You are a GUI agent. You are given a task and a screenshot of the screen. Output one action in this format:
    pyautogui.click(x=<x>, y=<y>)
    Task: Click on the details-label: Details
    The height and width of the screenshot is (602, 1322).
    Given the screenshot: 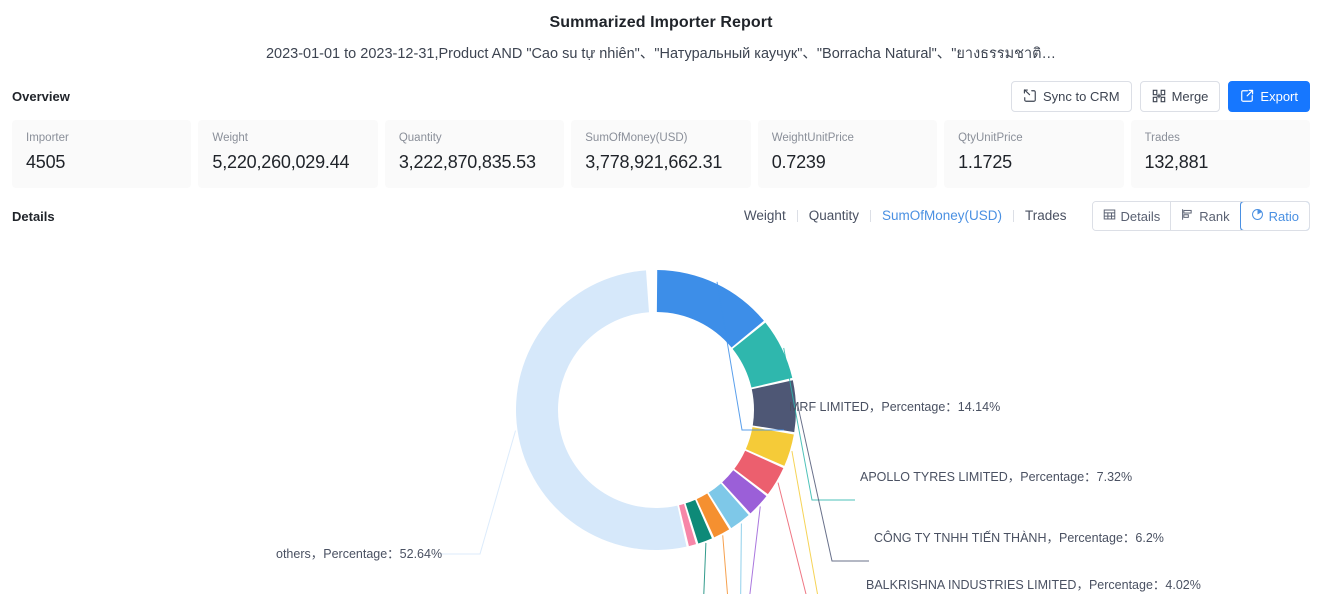 What is the action you would take?
    pyautogui.click(x=33, y=216)
    